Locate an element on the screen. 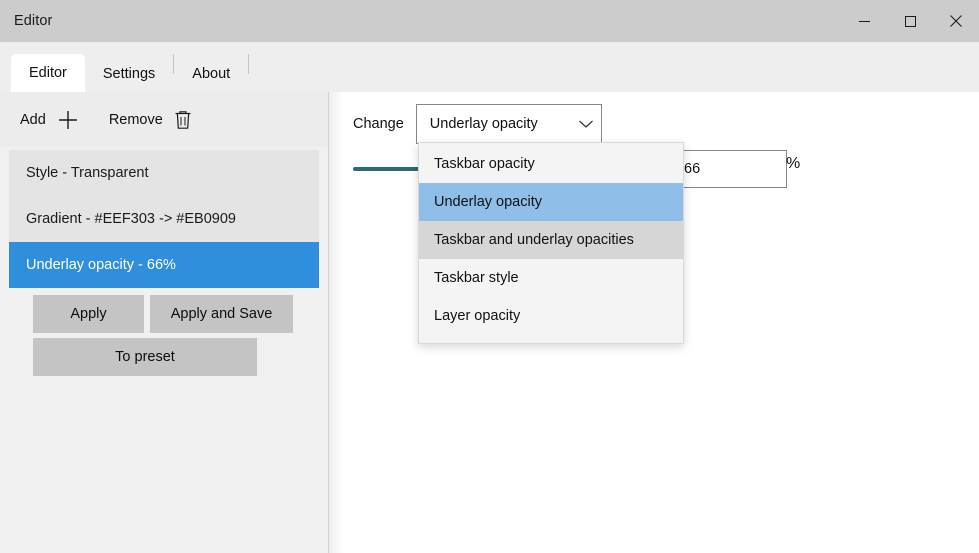 The width and height of the screenshot is (979, 553). plus-icon is located at coordinates (68, 120).